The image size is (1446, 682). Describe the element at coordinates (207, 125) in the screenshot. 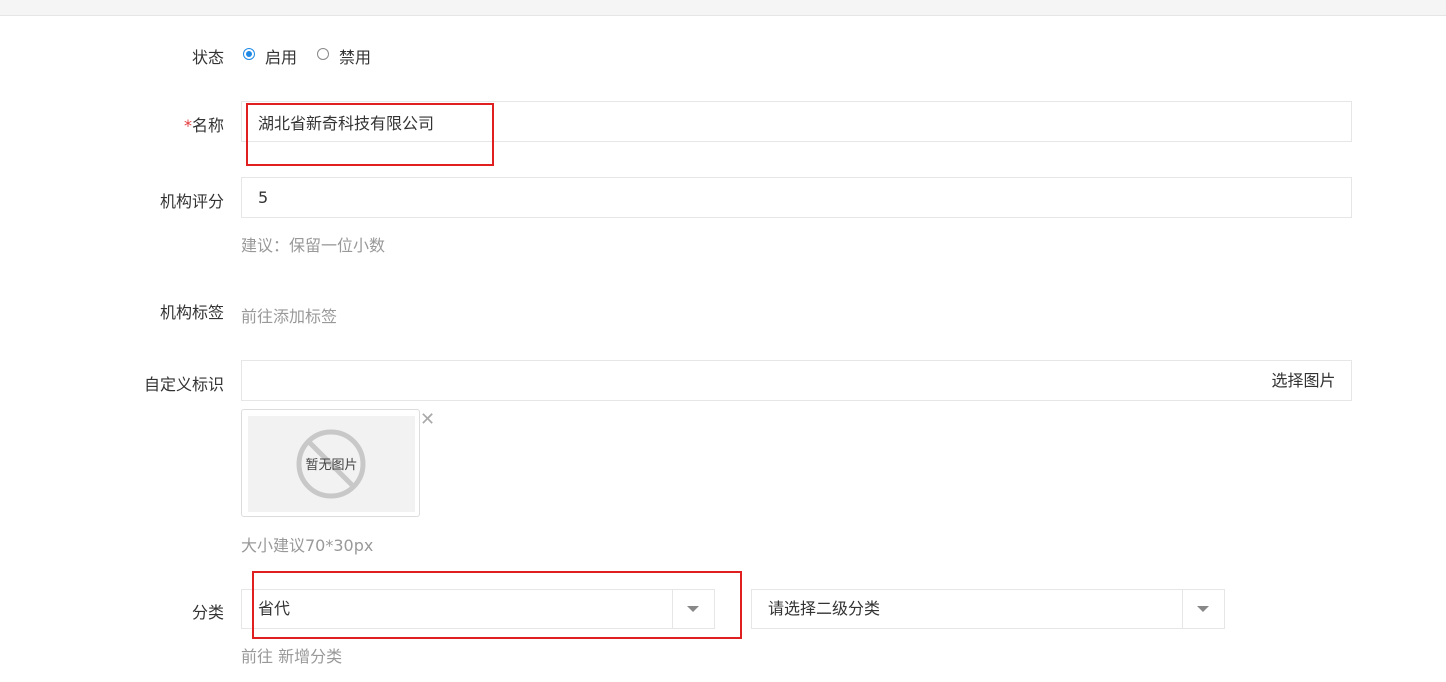

I see `name-label-text: 名称` at that location.